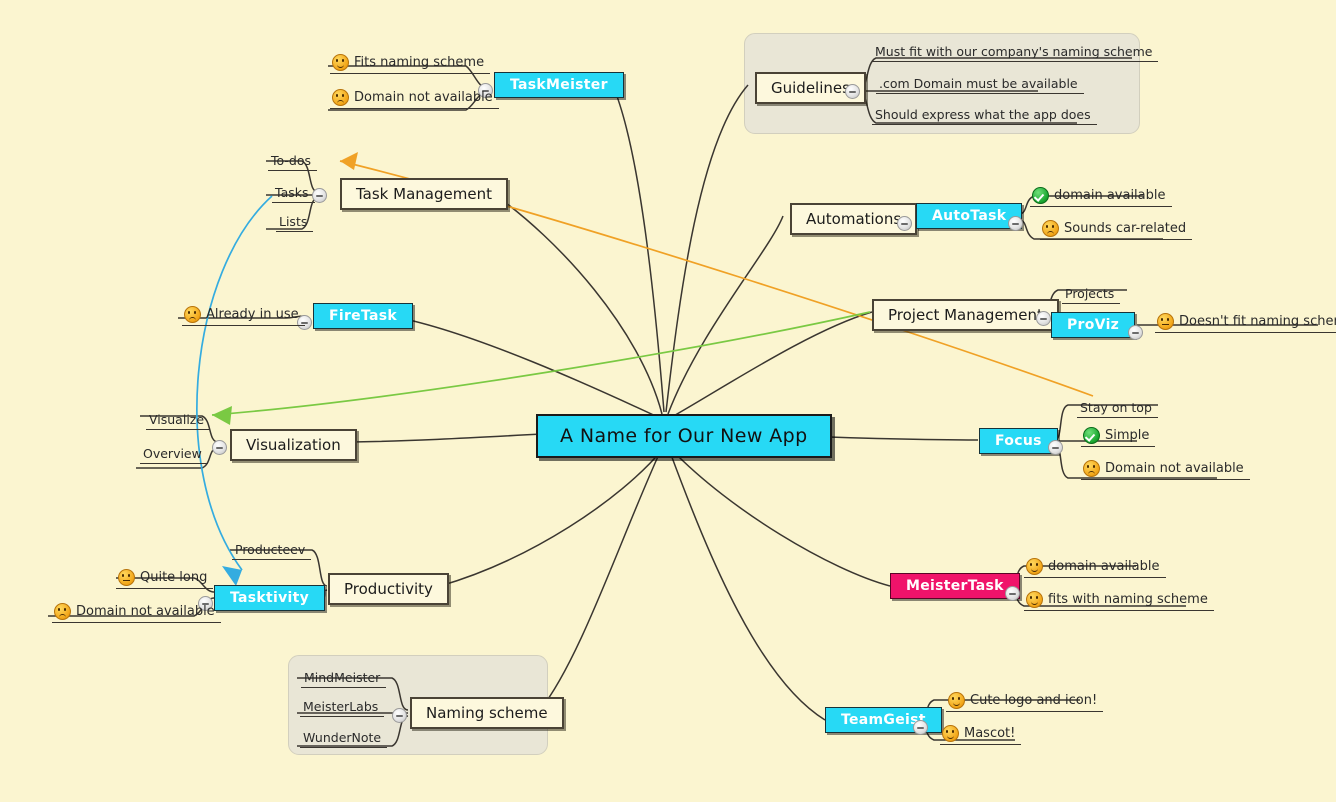 The image size is (1336, 802). I want to click on branch-node-visualization: Visualization, so click(293, 445).